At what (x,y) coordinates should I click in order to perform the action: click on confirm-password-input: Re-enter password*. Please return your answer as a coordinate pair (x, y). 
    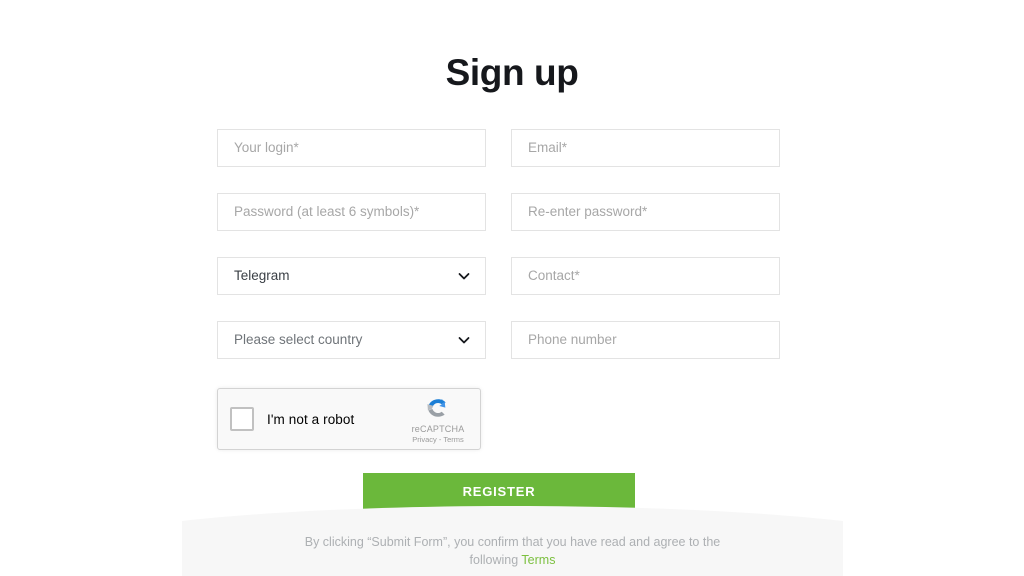
    Looking at the image, I should click on (645, 212).